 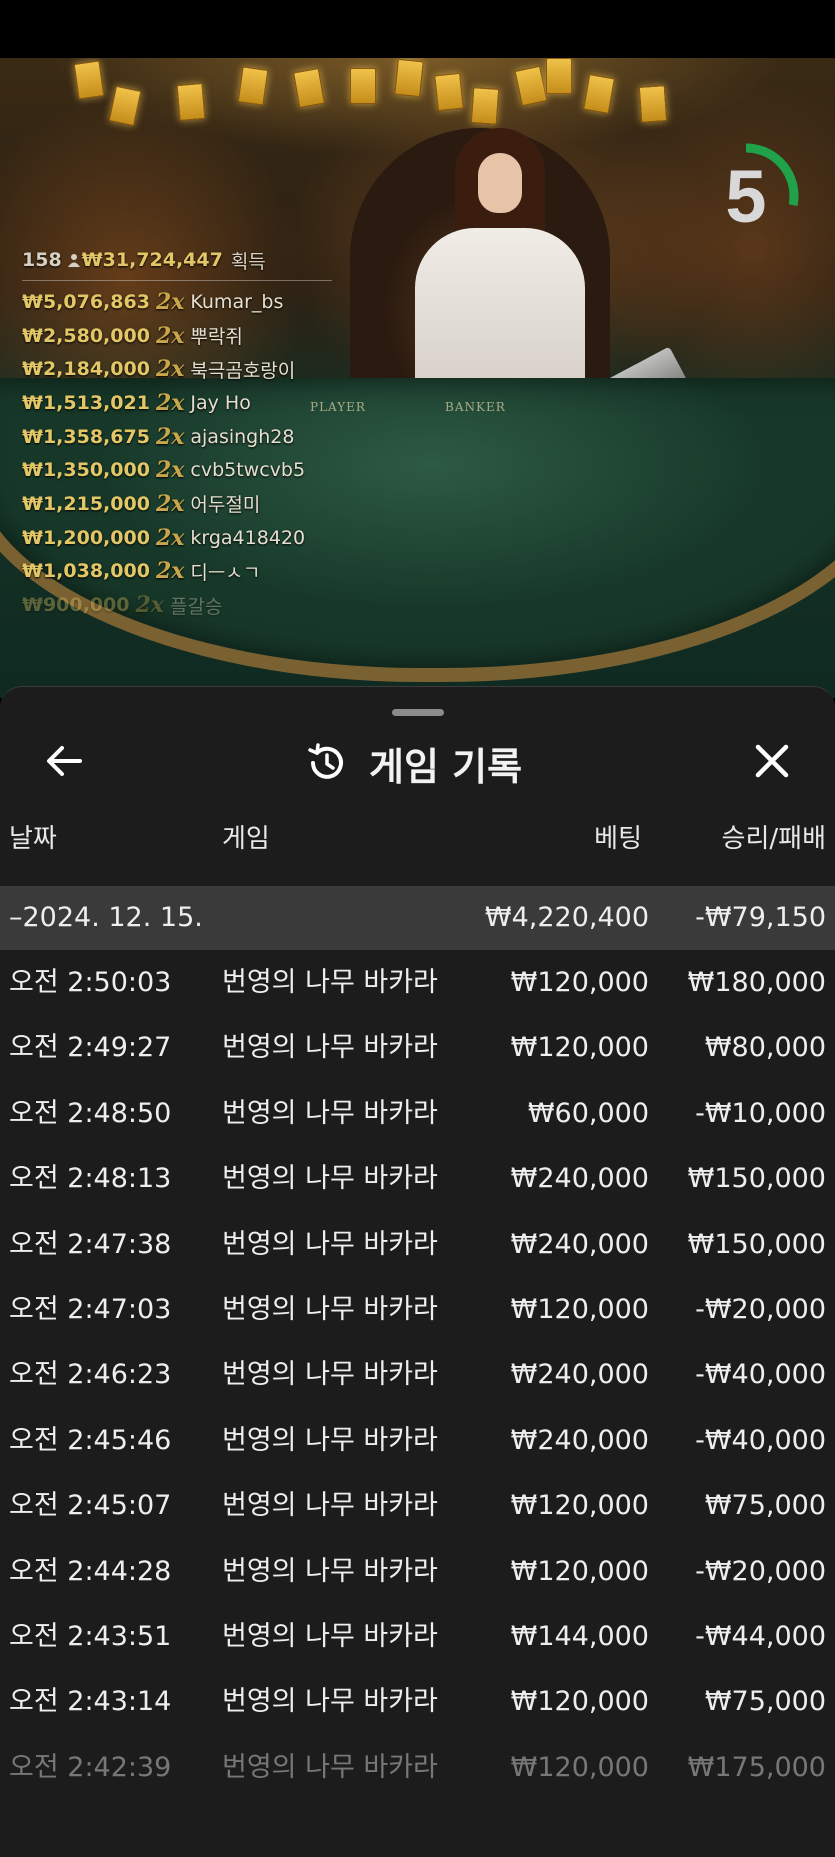 I want to click on winner-count: 158, so click(x=42, y=260).